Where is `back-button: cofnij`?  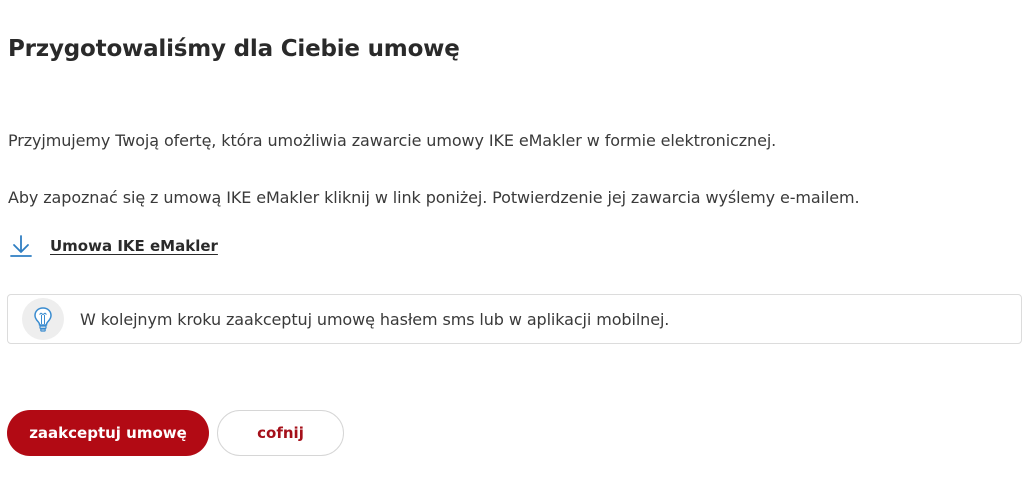 back-button: cofnij is located at coordinates (280, 433).